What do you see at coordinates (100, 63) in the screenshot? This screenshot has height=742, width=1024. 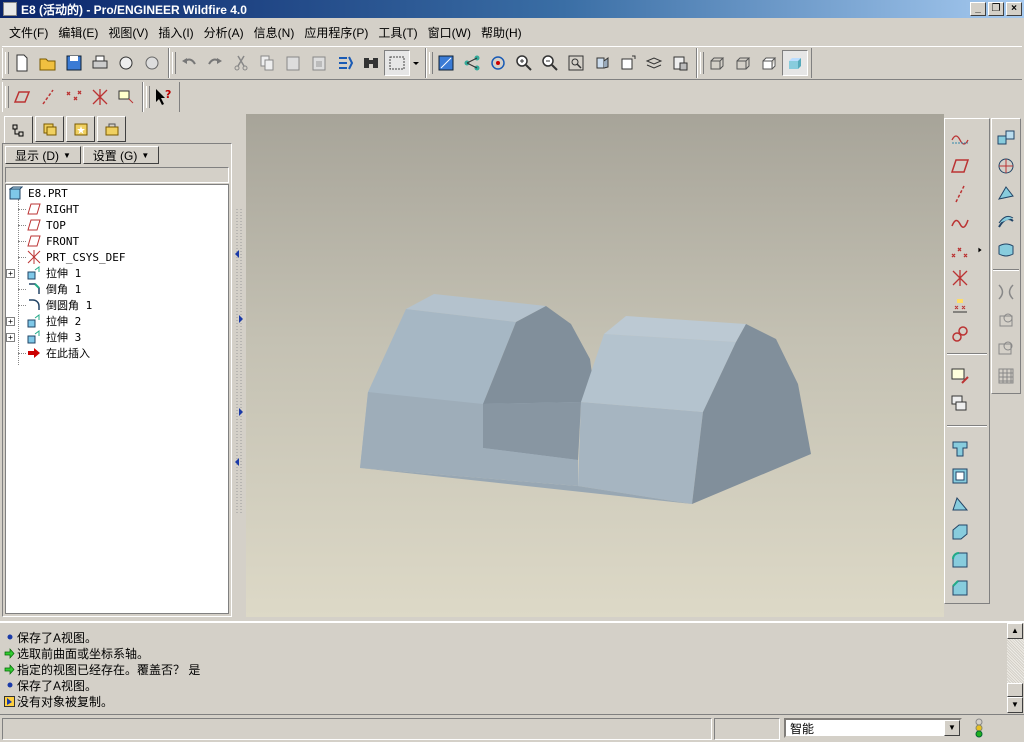 I see `print-icon` at bounding box center [100, 63].